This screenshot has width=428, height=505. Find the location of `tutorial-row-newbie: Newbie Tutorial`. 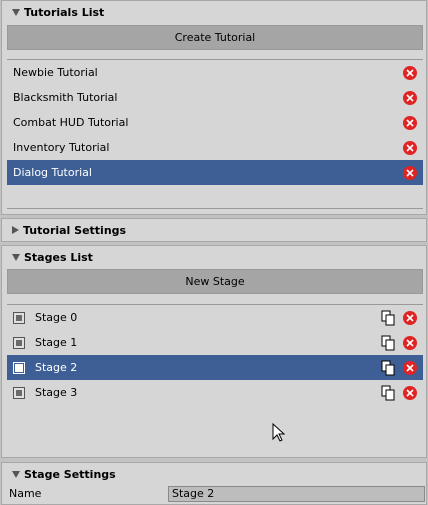

tutorial-row-newbie: Newbie Tutorial is located at coordinates (215, 72).